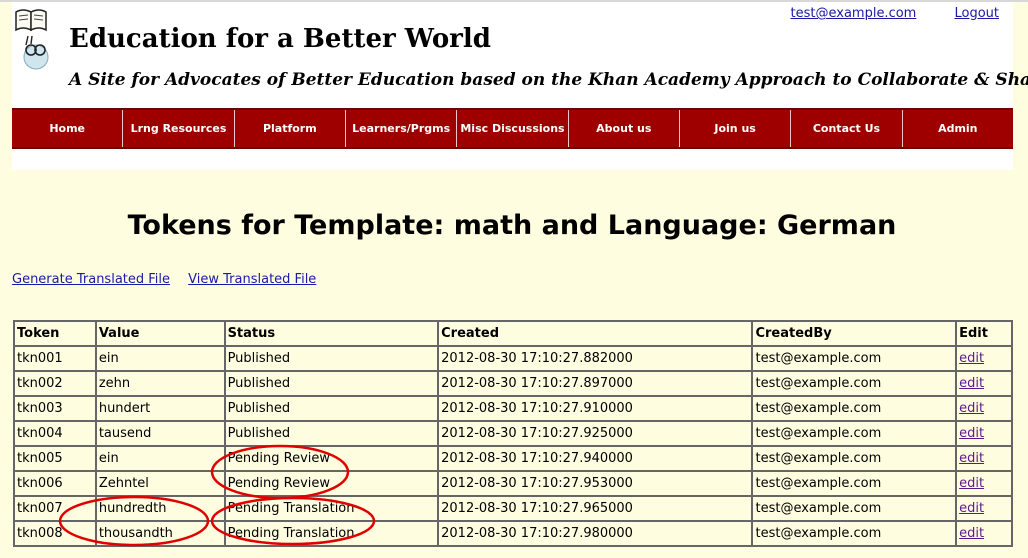 This screenshot has width=1028, height=558. What do you see at coordinates (847, 128) in the screenshot?
I see `nav-item-contact-us: Contact Us` at bounding box center [847, 128].